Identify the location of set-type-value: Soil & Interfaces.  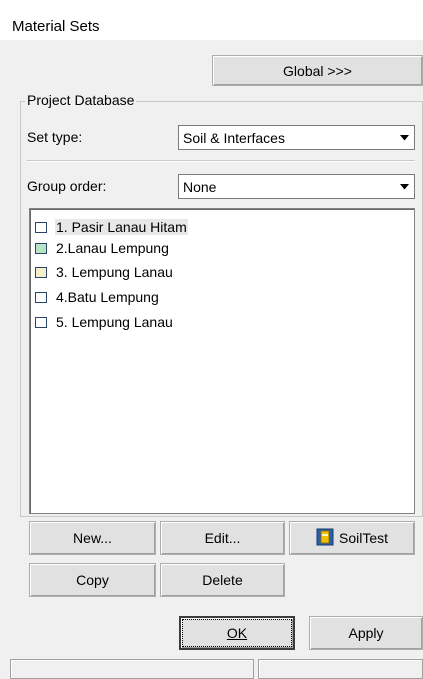
(234, 137).